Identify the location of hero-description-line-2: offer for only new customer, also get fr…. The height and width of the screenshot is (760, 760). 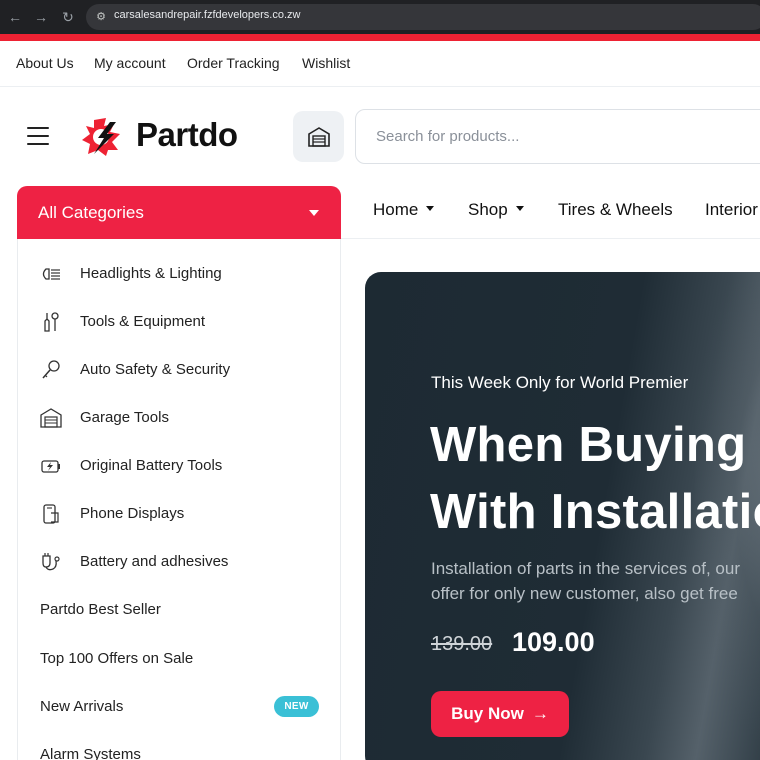
(584, 593).